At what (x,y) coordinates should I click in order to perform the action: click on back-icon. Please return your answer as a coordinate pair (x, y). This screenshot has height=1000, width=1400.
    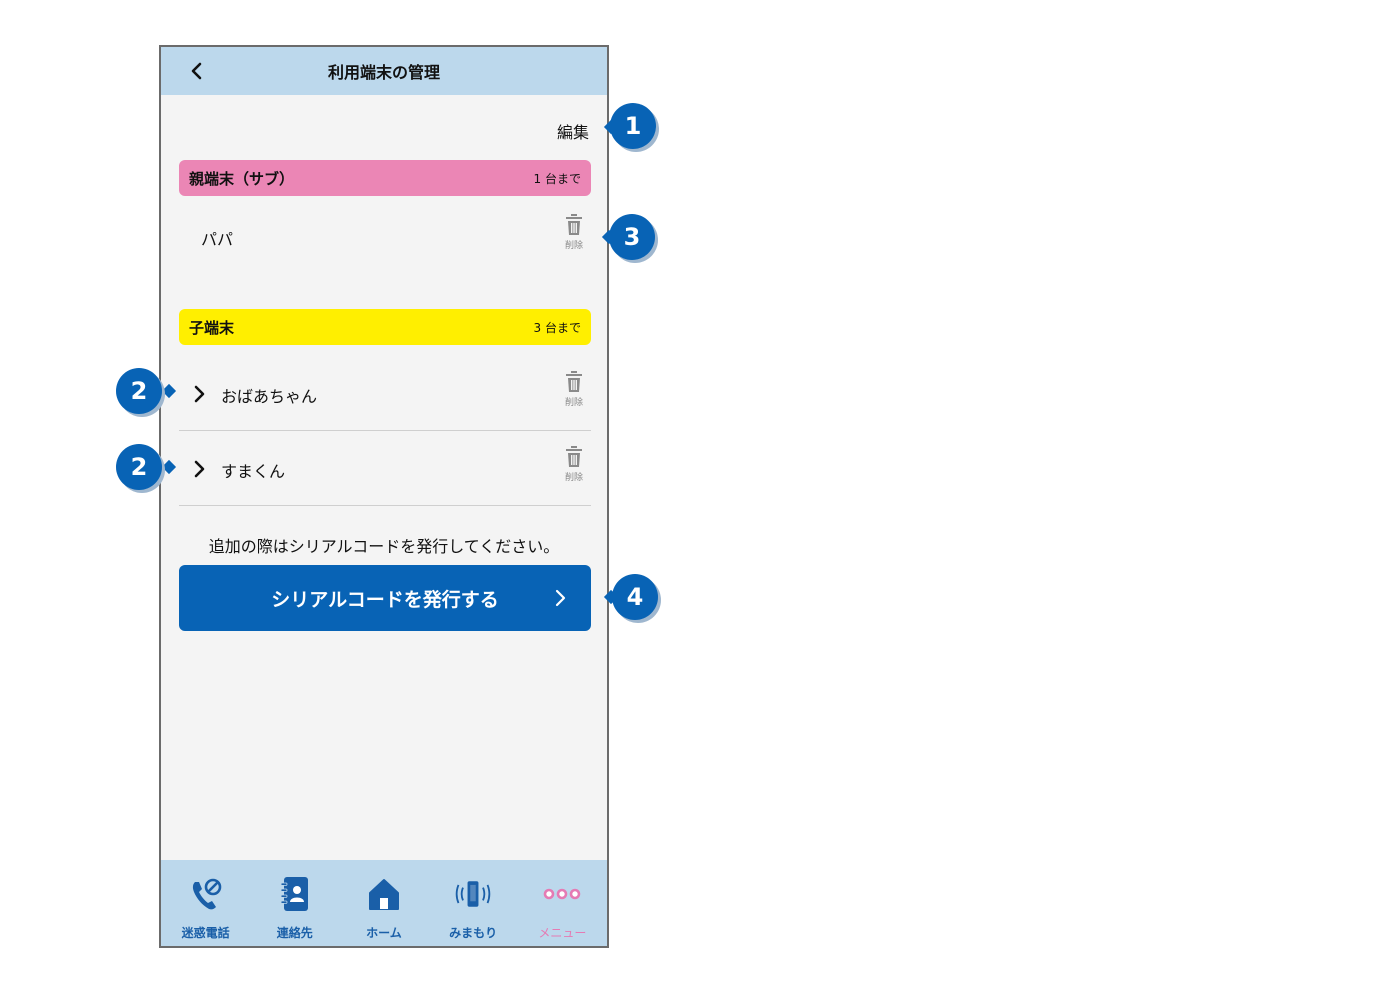
    Looking at the image, I should click on (197, 71).